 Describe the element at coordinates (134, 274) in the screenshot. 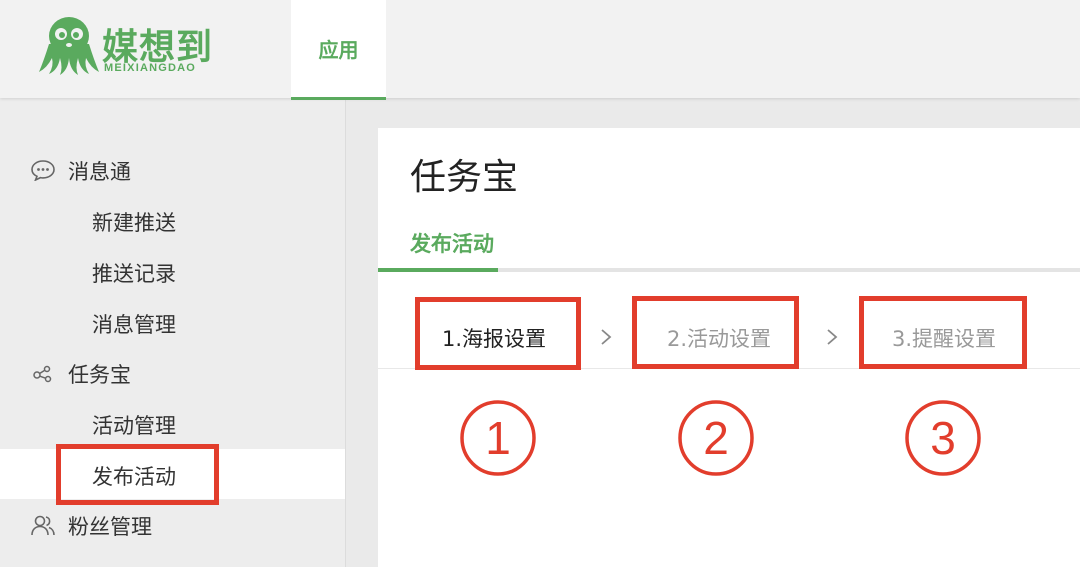

I see `sidebar-item-label: 推送记录` at that location.